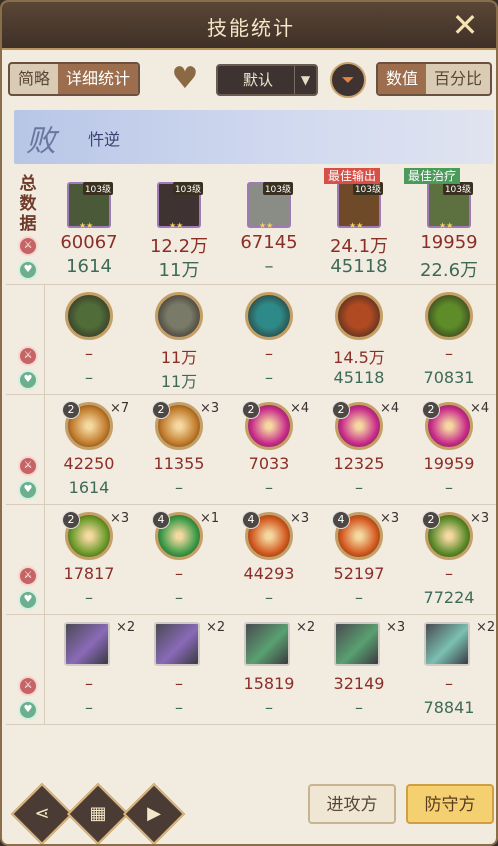 The height and width of the screenshot is (846, 498). I want to click on cell-damage: 11万, so click(179, 357).